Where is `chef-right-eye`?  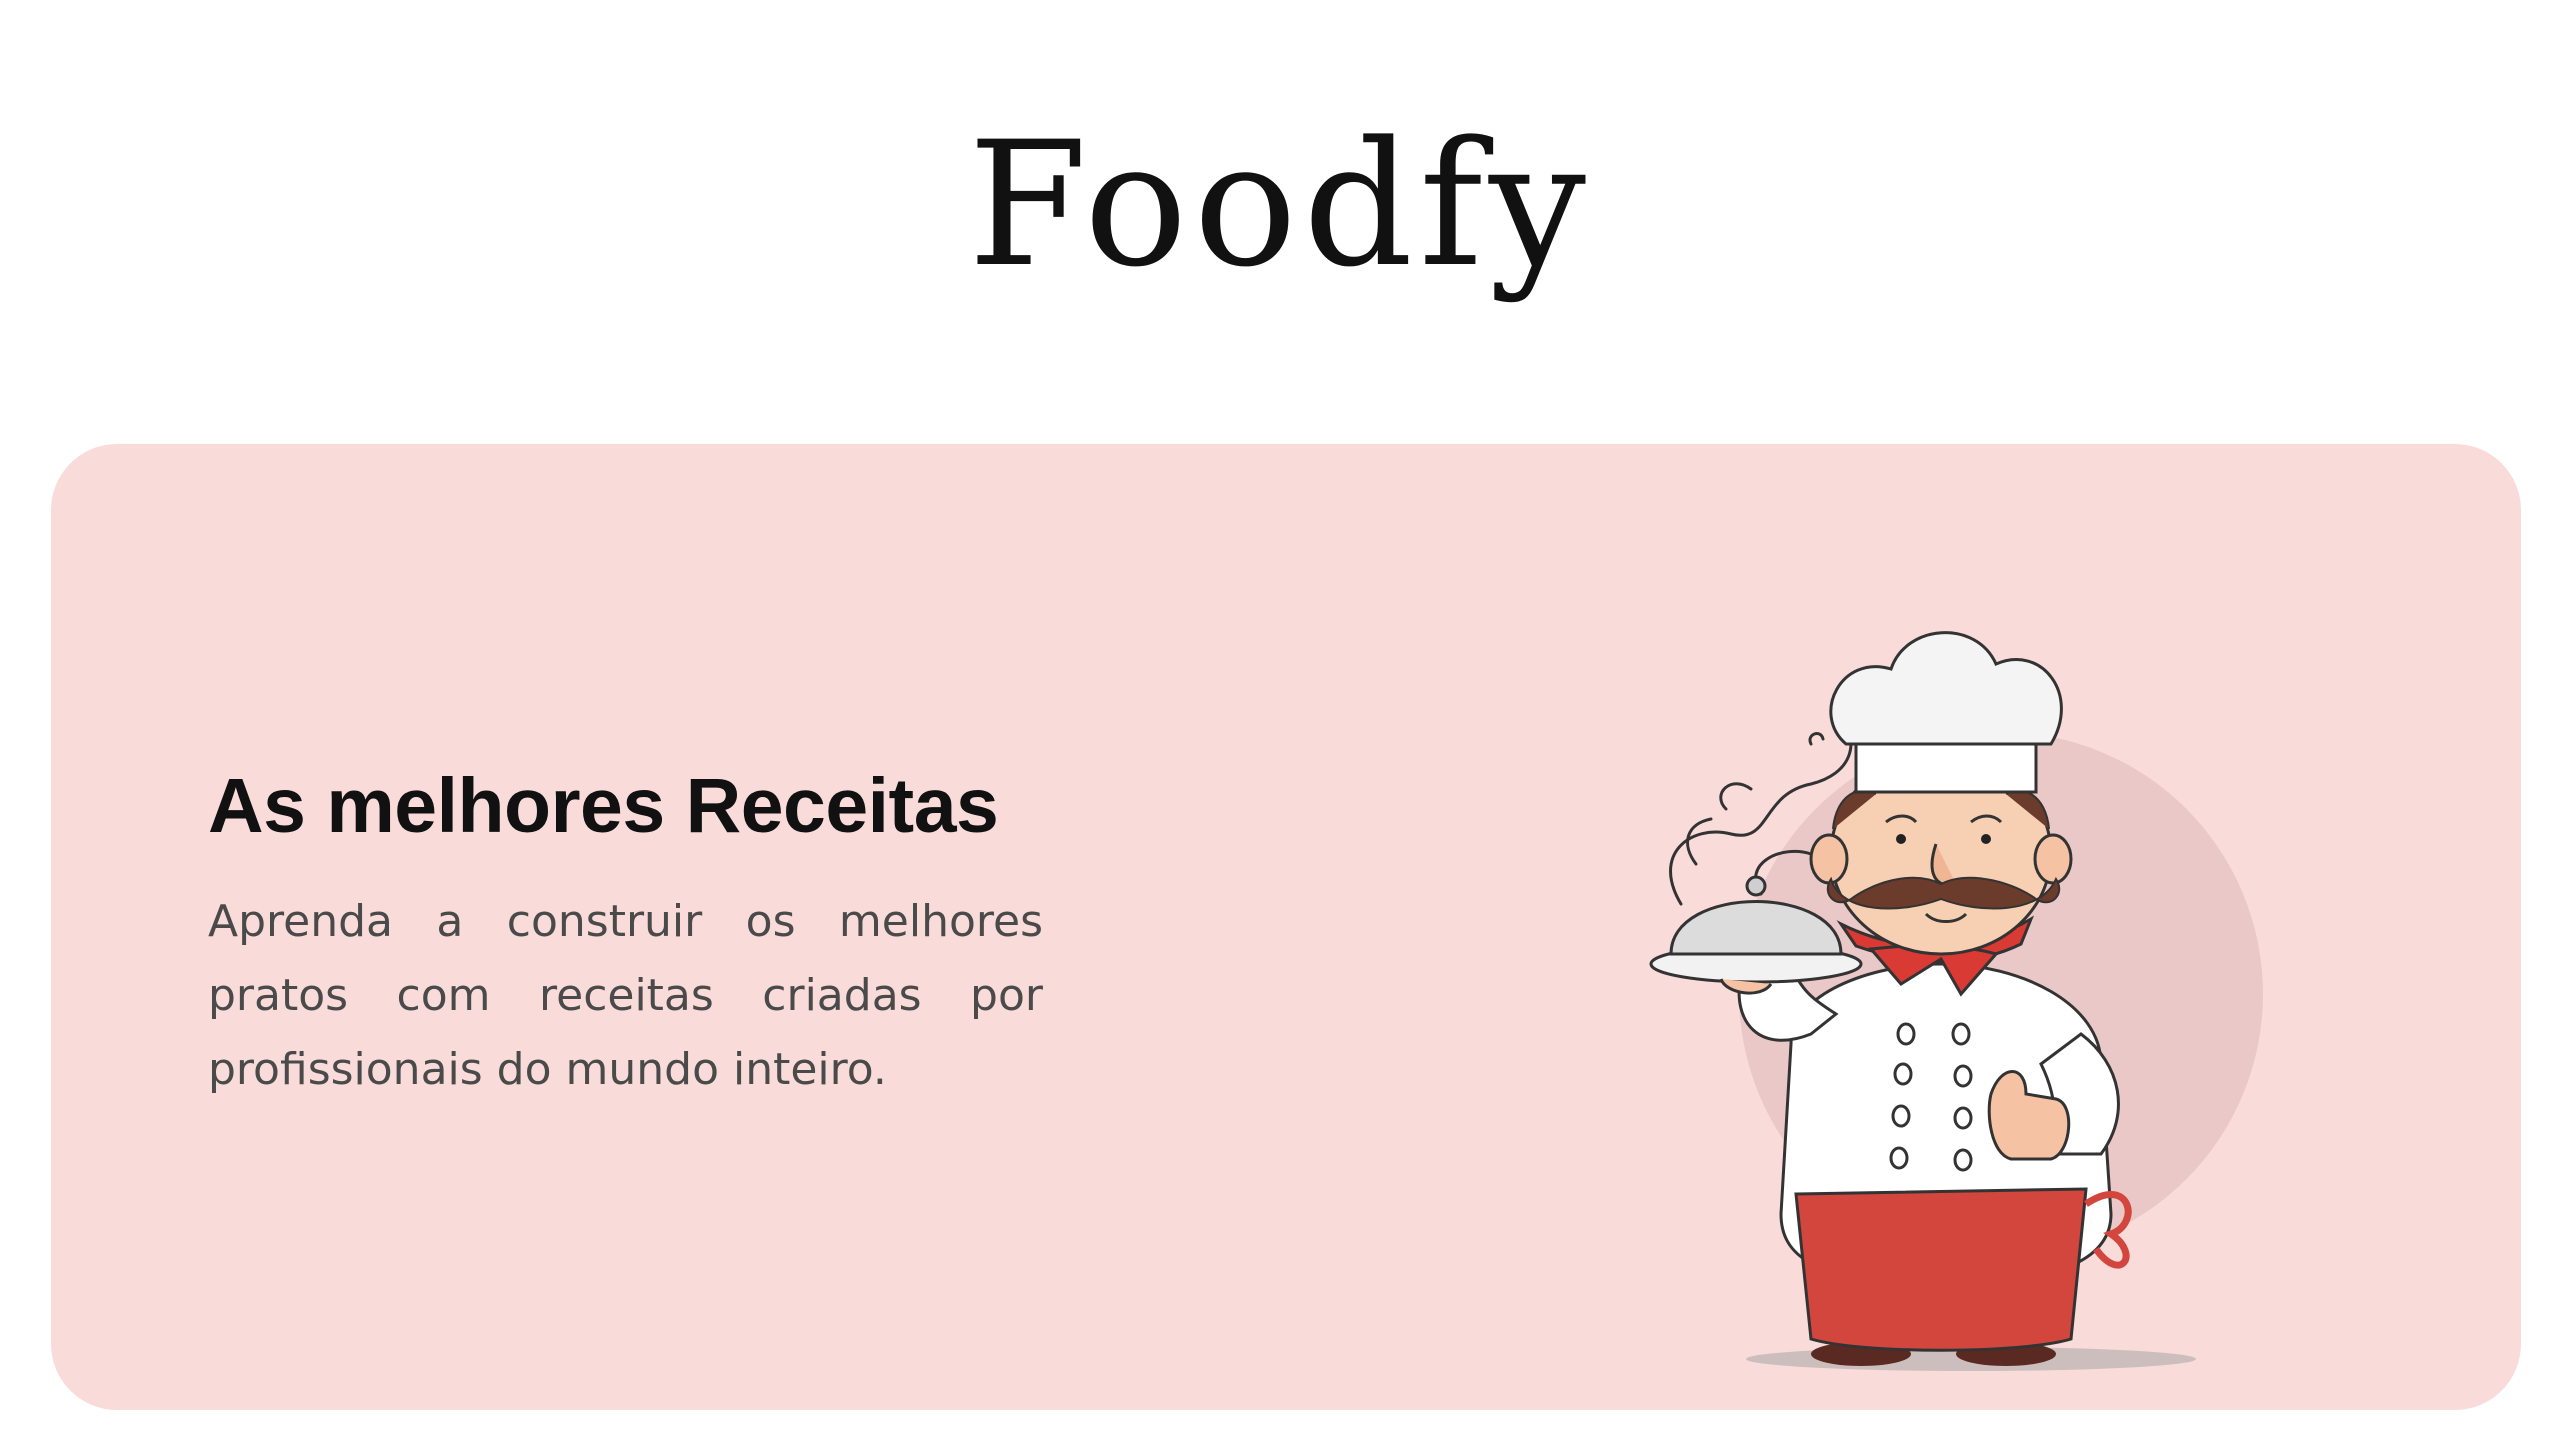 chef-right-eye is located at coordinates (1986, 839).